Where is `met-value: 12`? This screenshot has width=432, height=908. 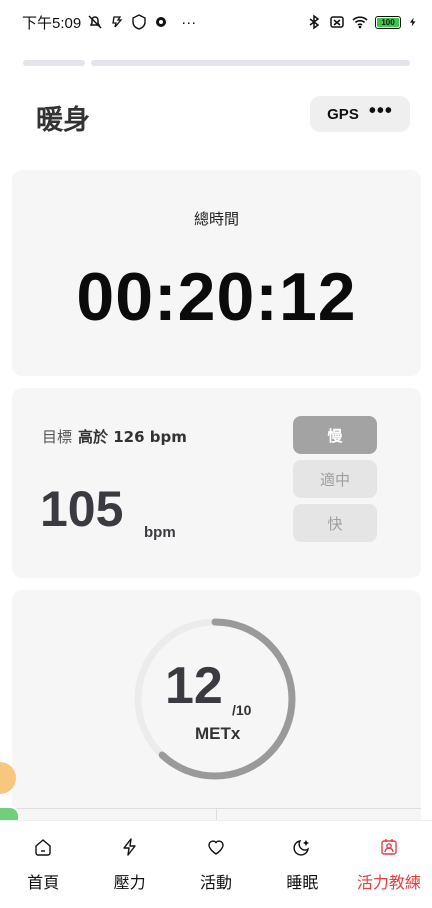
met-value: 12 is located at coordinates (194, 686).